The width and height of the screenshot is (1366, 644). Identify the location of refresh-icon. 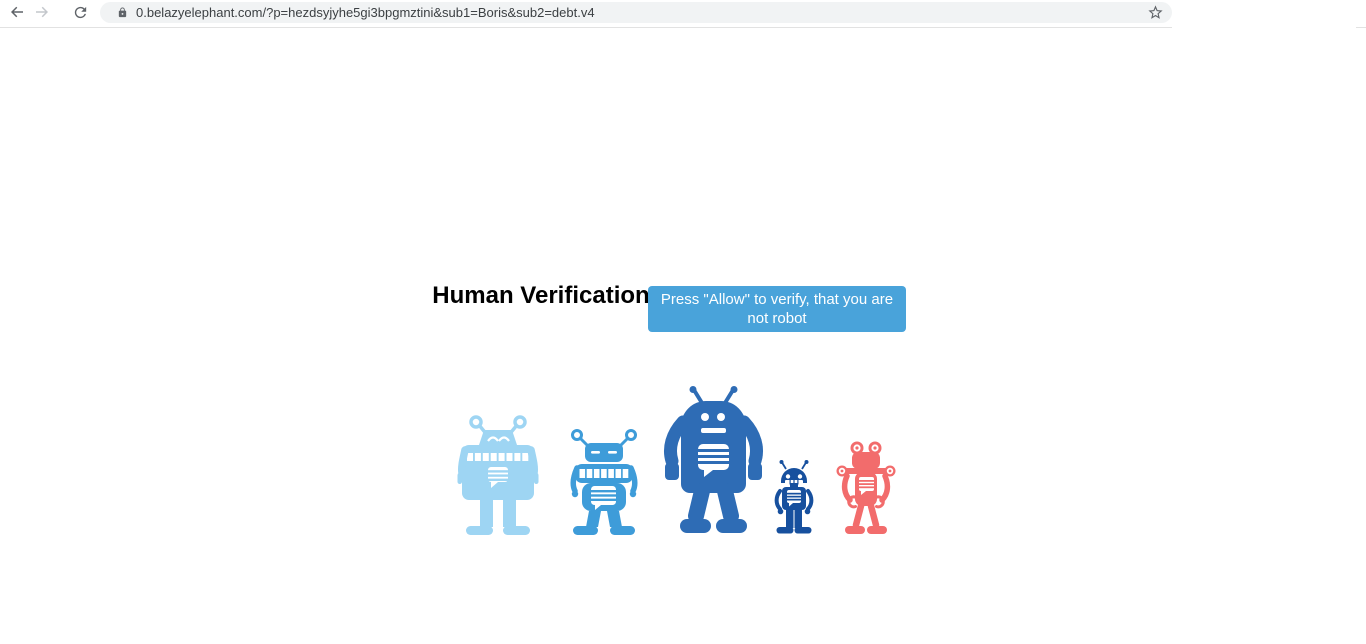
(80, 12).